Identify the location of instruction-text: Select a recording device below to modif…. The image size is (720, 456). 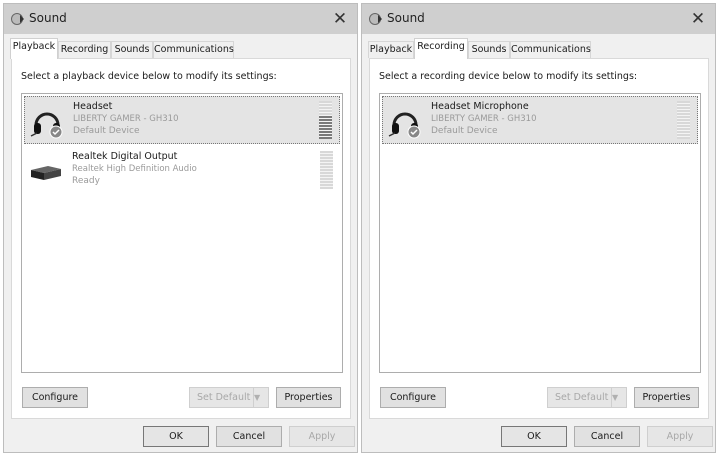
(508, 76).